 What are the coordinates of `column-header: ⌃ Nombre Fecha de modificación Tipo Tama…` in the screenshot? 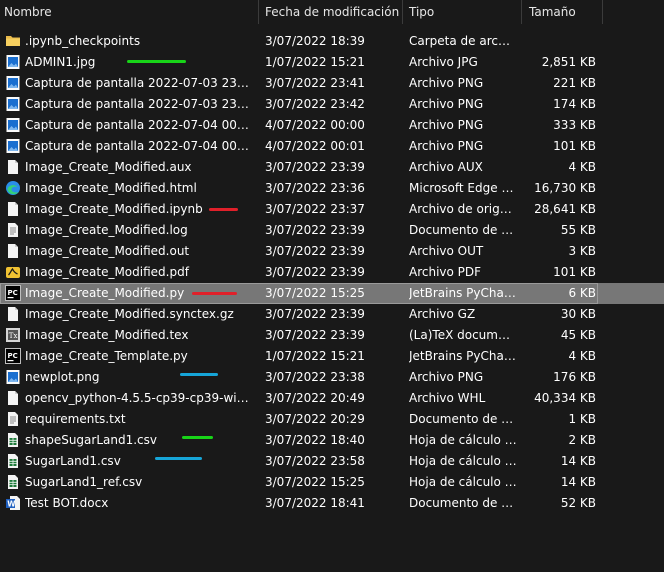 It's located at (332, 12).